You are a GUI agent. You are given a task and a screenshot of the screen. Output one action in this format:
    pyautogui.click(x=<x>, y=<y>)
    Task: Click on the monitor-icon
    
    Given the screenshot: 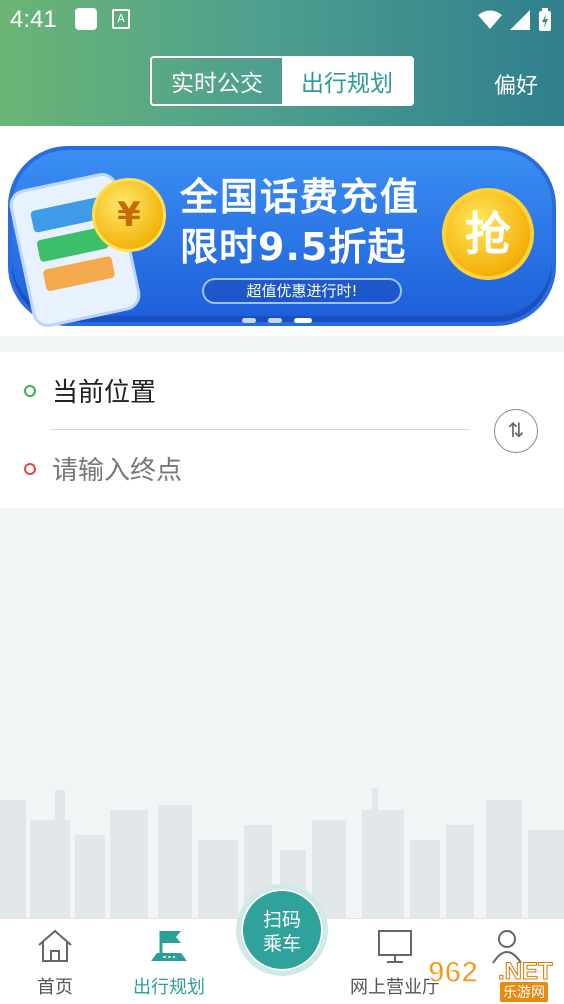 What is the action you would take?
    pyautogui.click(x=395, y=946)
    